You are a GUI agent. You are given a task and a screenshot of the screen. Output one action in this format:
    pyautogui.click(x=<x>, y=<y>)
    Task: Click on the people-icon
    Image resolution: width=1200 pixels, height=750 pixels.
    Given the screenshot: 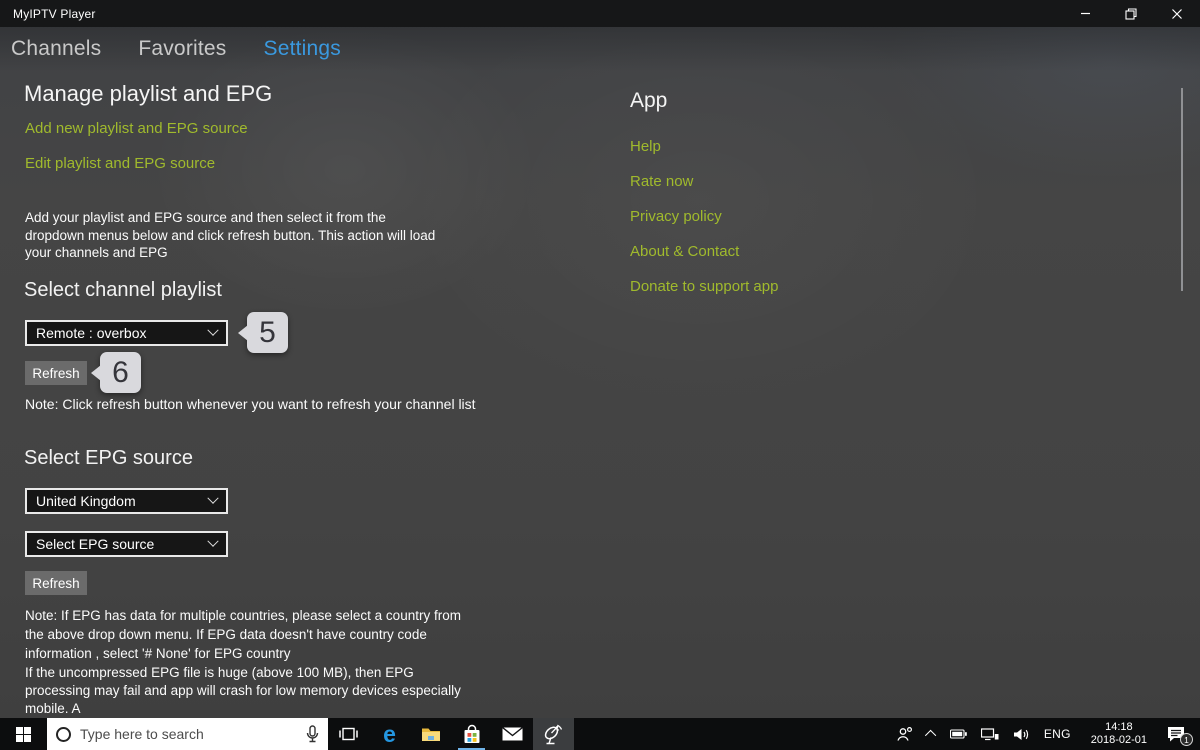 What is the action you would take?
    pyautogui.click(x=904, y=734)
    